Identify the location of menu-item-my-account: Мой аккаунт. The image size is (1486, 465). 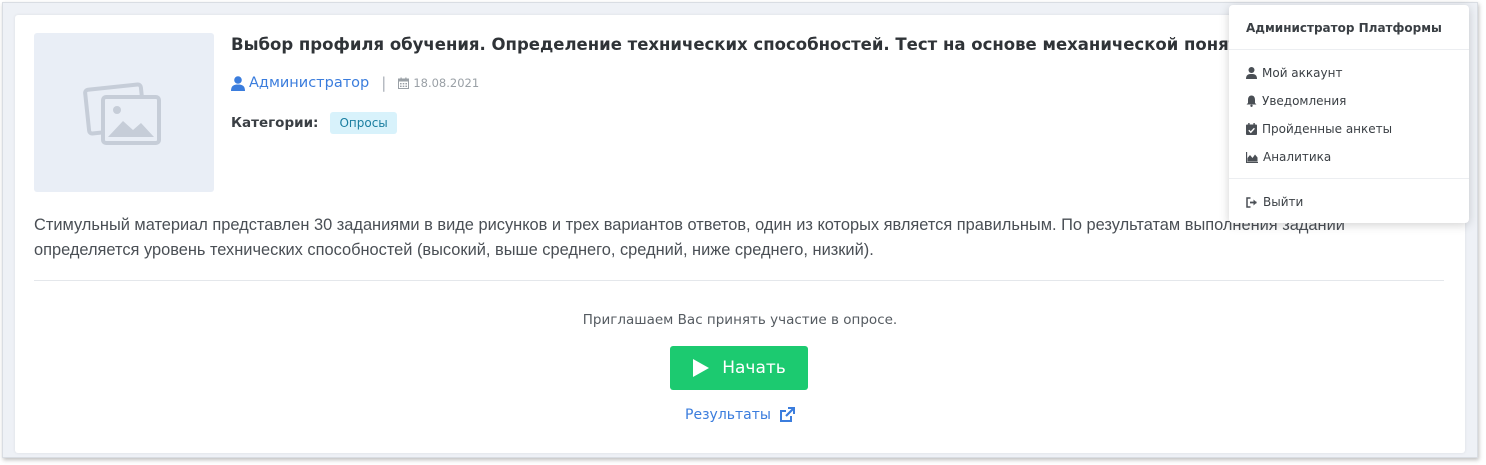
(1294, 73).